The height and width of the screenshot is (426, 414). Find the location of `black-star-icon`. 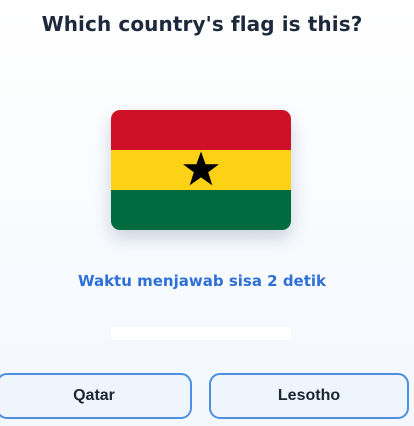

black-star-icon is located at coordinates (201, 168).